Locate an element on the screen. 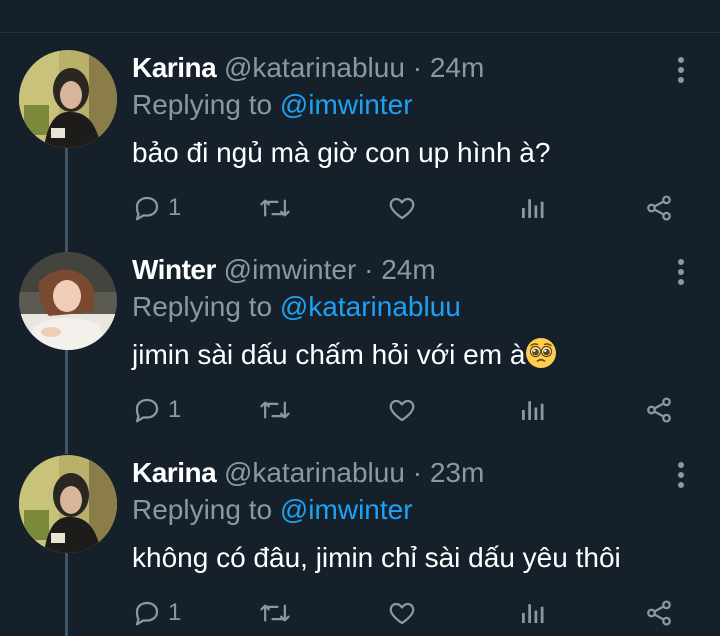 This screenshot has height=636, width=720. tweet-text: không có đâu, jimin chỉ sài dấu yêu thôi is located at coordinates (376, 558).